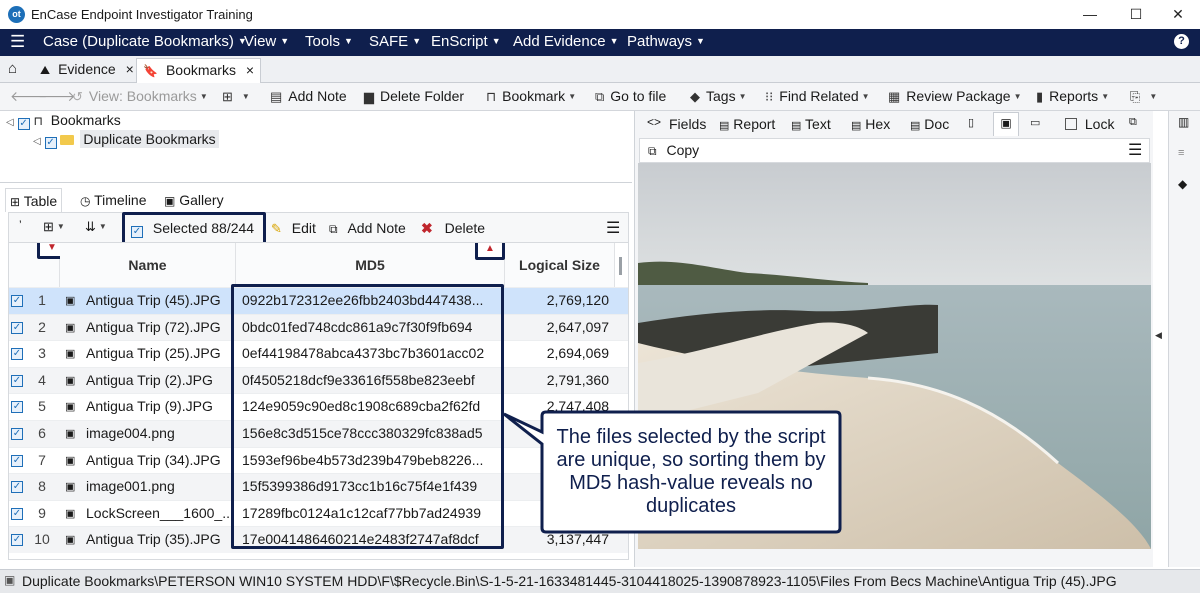 Image resolution: width=1200 pixels, height=593 pixels. I want to click on popout-icon: ⧉, so click(1133, 122).